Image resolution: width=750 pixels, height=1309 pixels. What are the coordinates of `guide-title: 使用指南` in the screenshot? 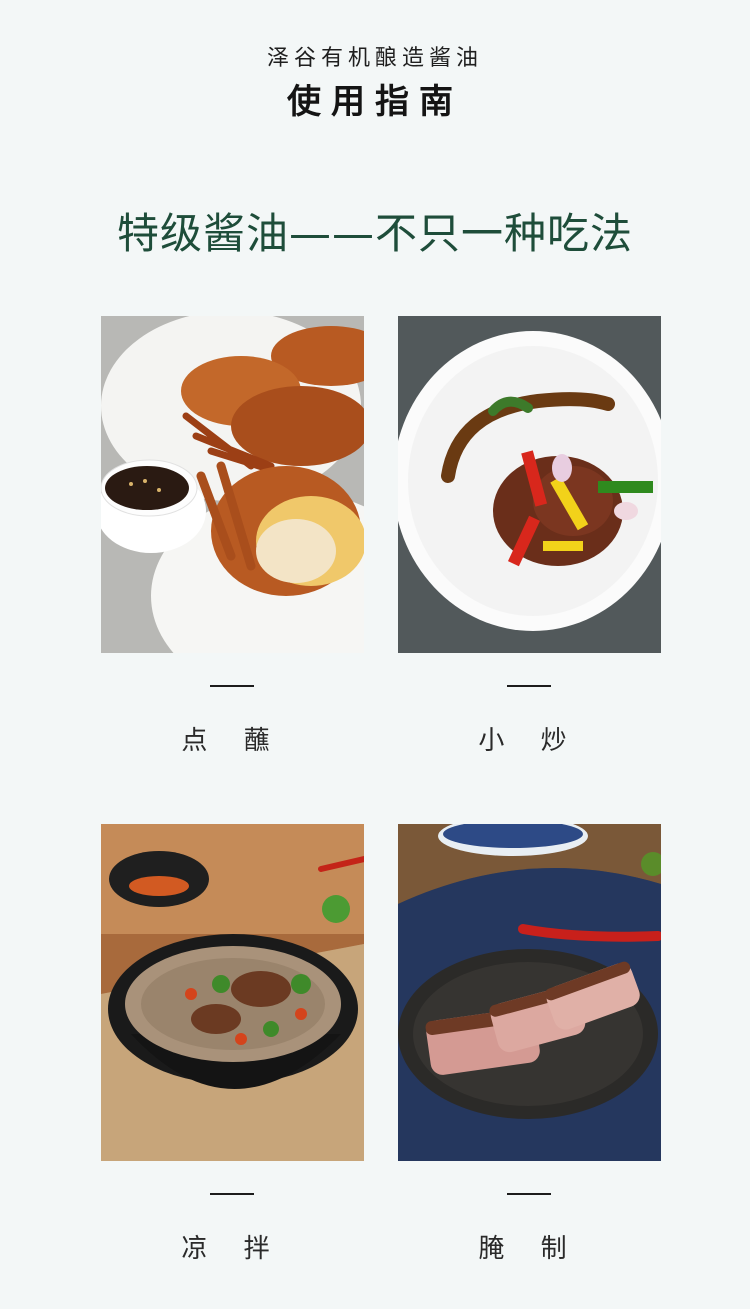 It's located at (375, 102).